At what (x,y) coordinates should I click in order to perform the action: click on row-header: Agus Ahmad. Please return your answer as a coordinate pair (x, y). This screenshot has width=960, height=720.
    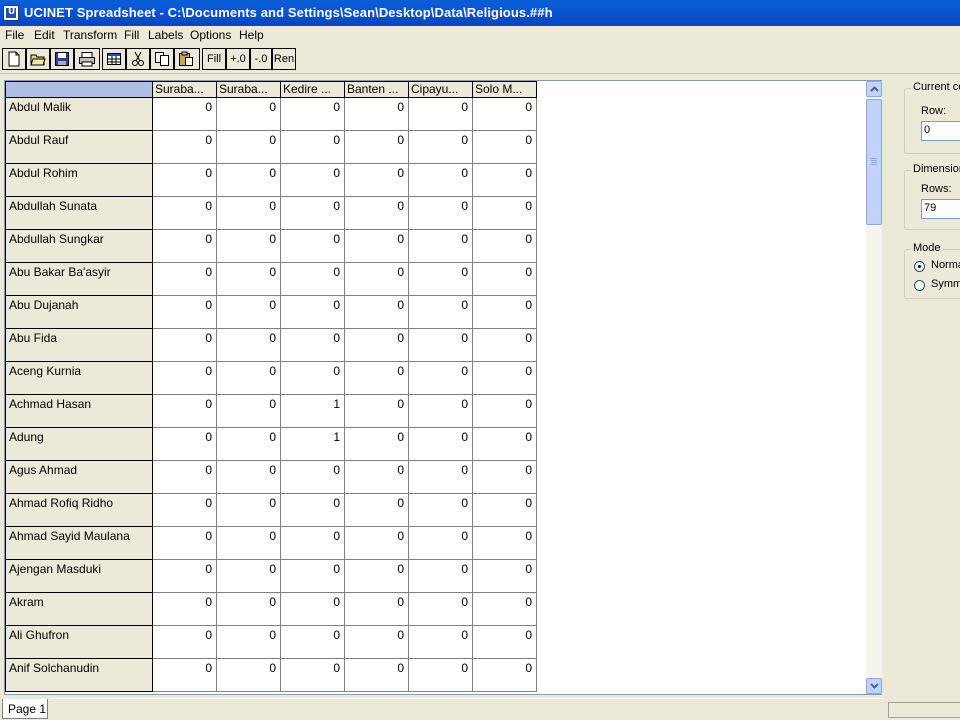
    Looking at the image, I should click on (79, 477).